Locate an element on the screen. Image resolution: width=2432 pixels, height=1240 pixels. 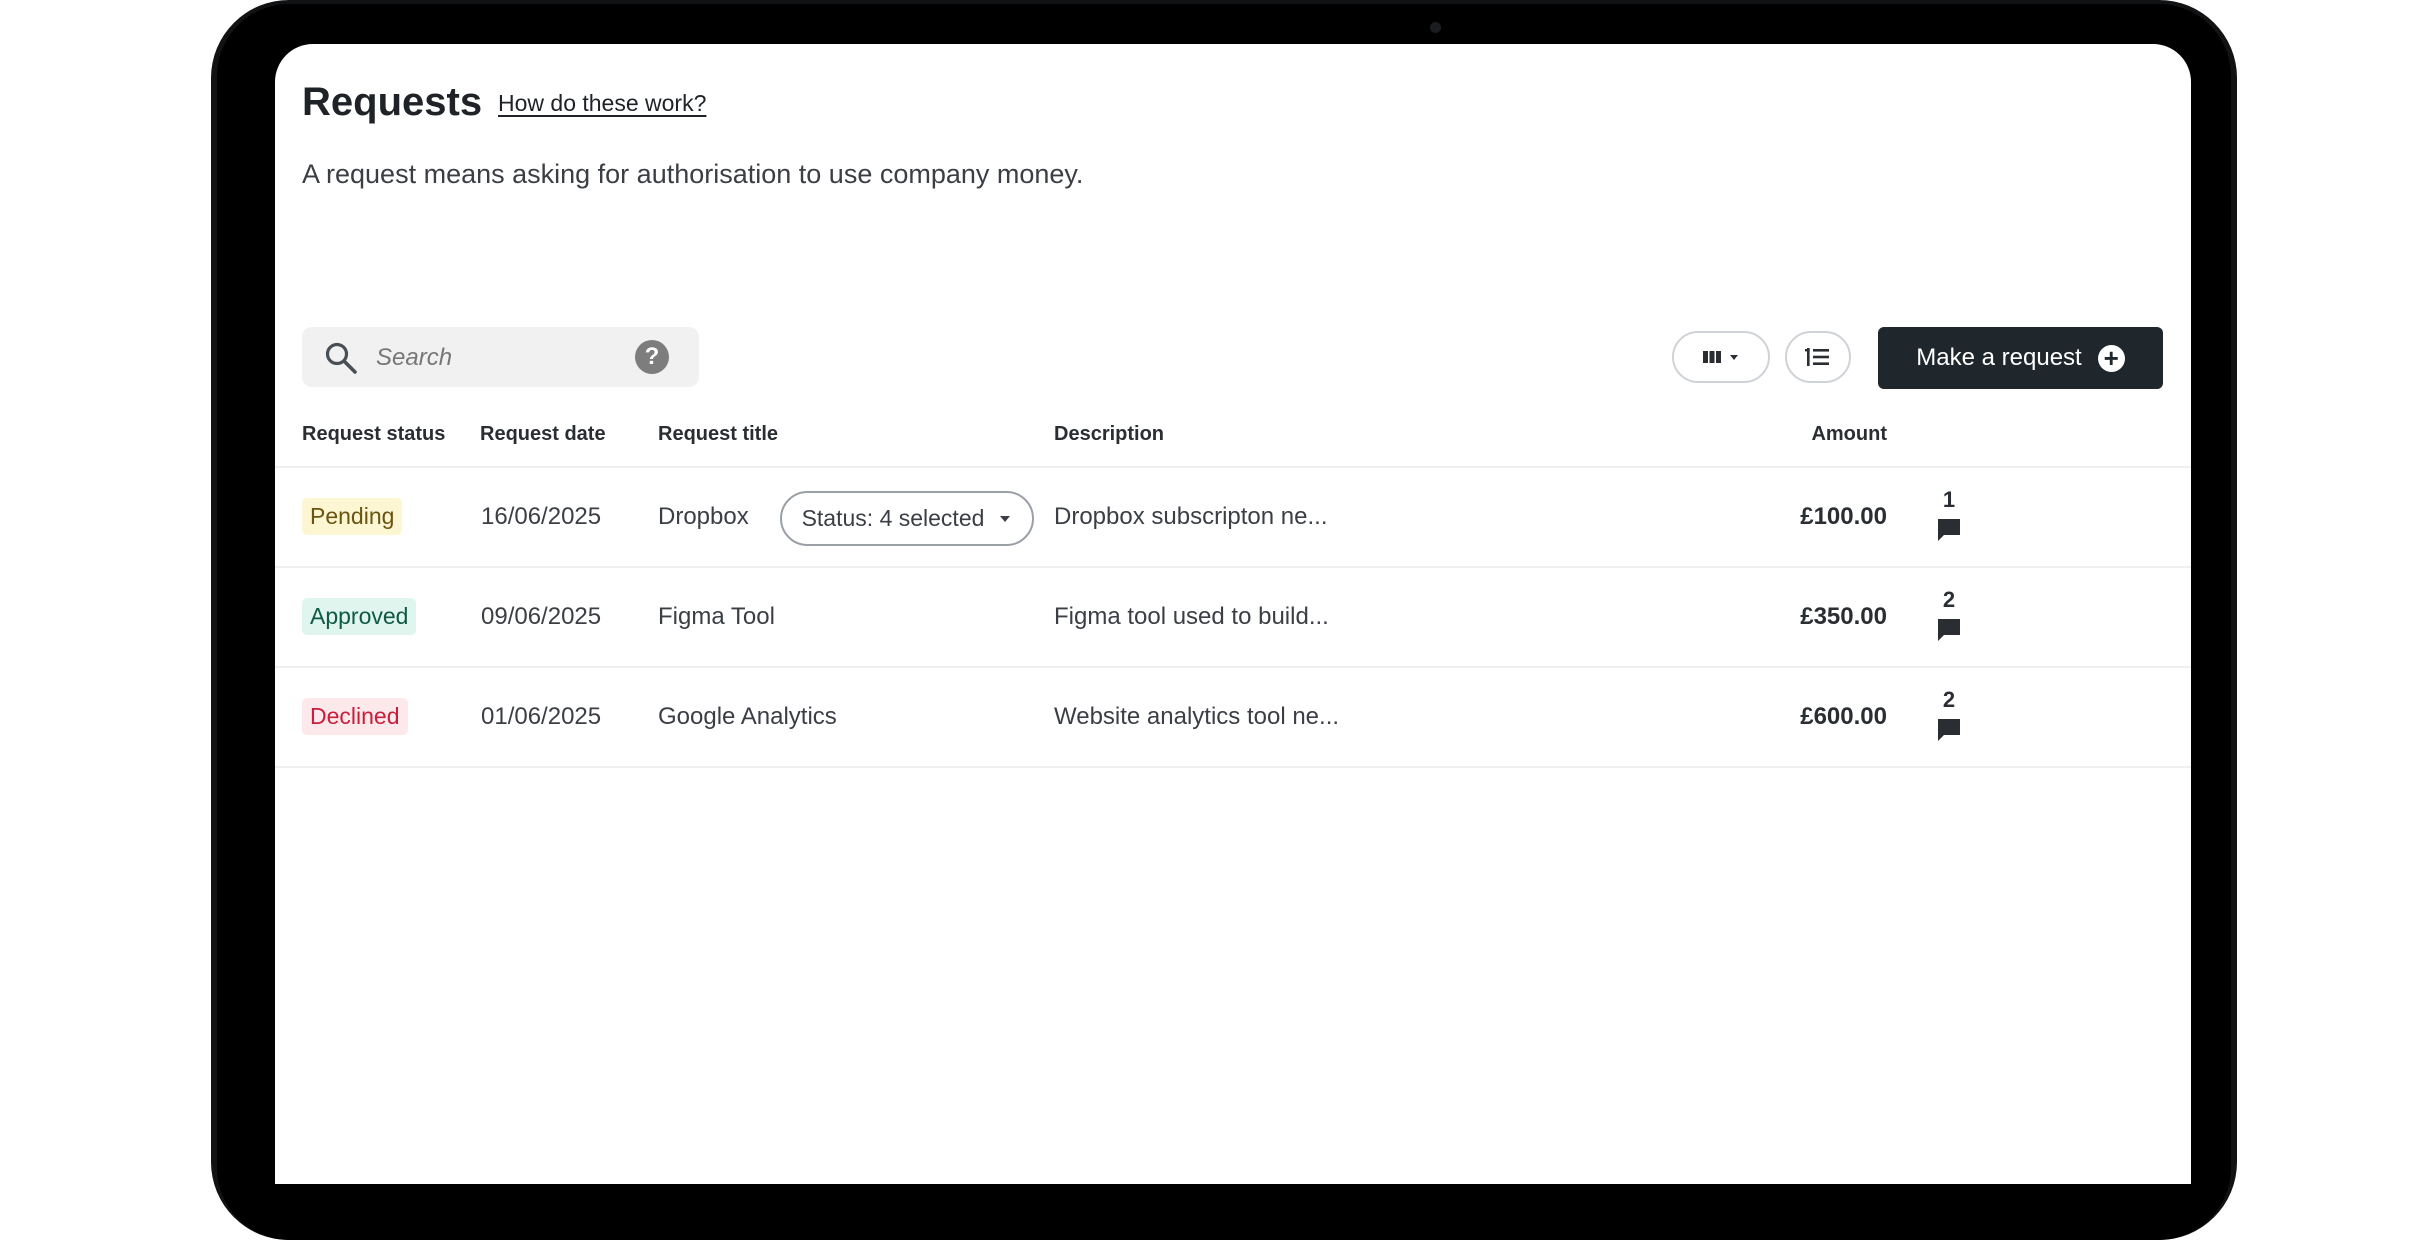
comment-count: 1 is located at coordinates (1949, 499).